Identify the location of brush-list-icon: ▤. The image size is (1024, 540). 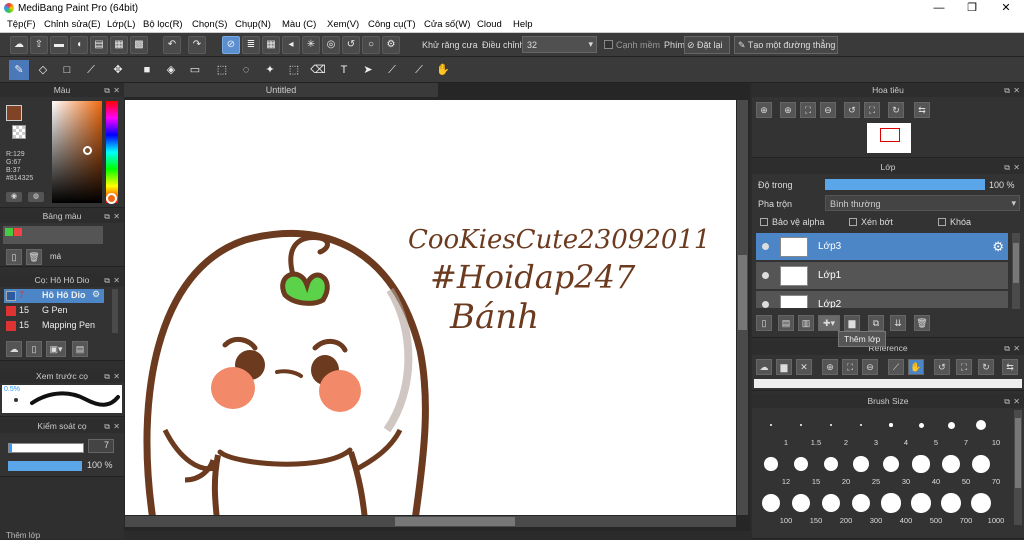
(80, 349).